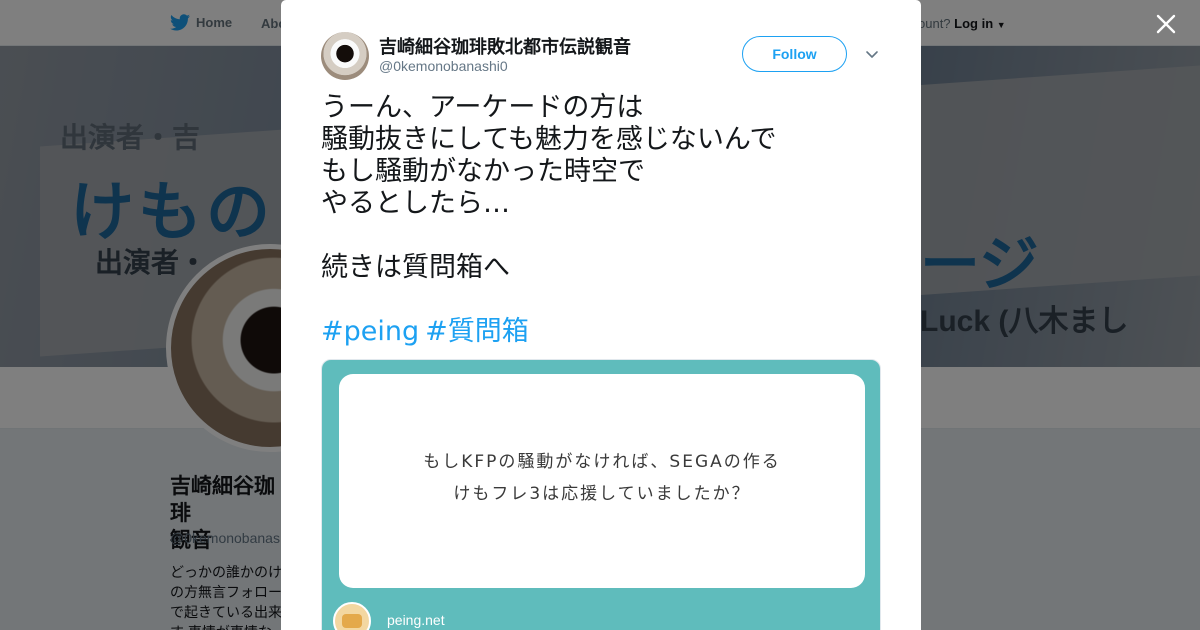  What do you see at coordinates (443, 66) in the screenshot?
I see `tweet-author-handle: @0kemonobanashi0` at bounding box center [443, 66].